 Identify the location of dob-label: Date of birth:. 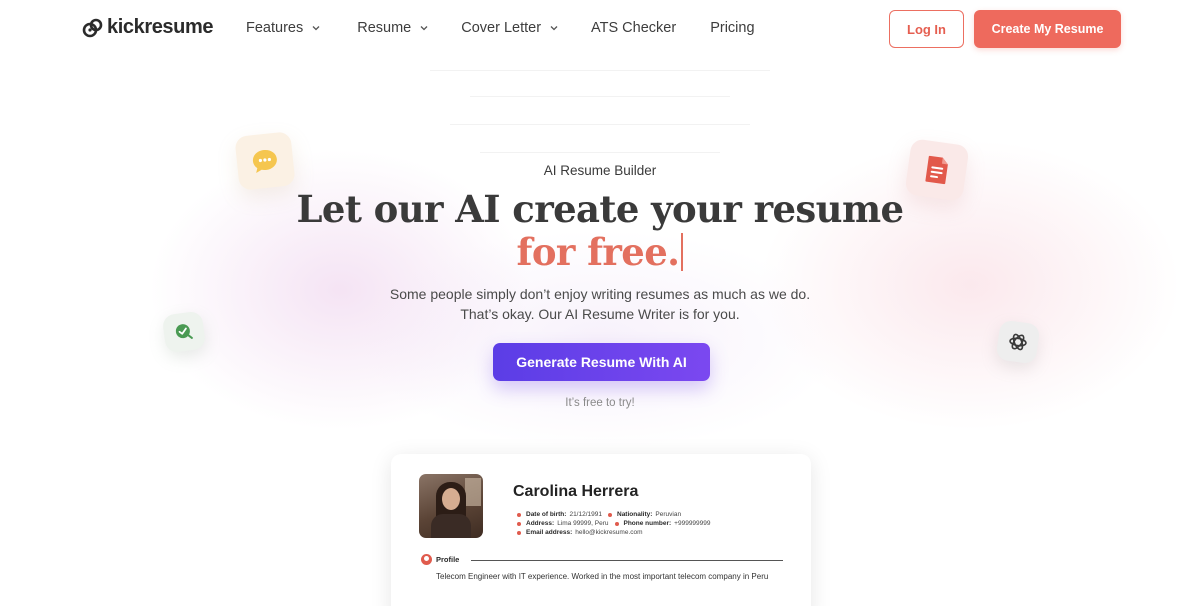
(546, 514).